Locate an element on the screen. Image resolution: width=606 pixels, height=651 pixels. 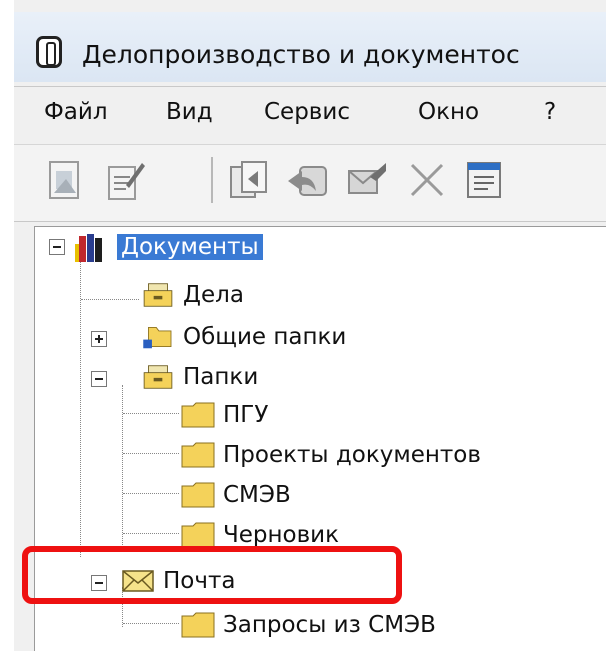
tree-node-shared-folders: Общие папки is located at coordinates (243, 337).